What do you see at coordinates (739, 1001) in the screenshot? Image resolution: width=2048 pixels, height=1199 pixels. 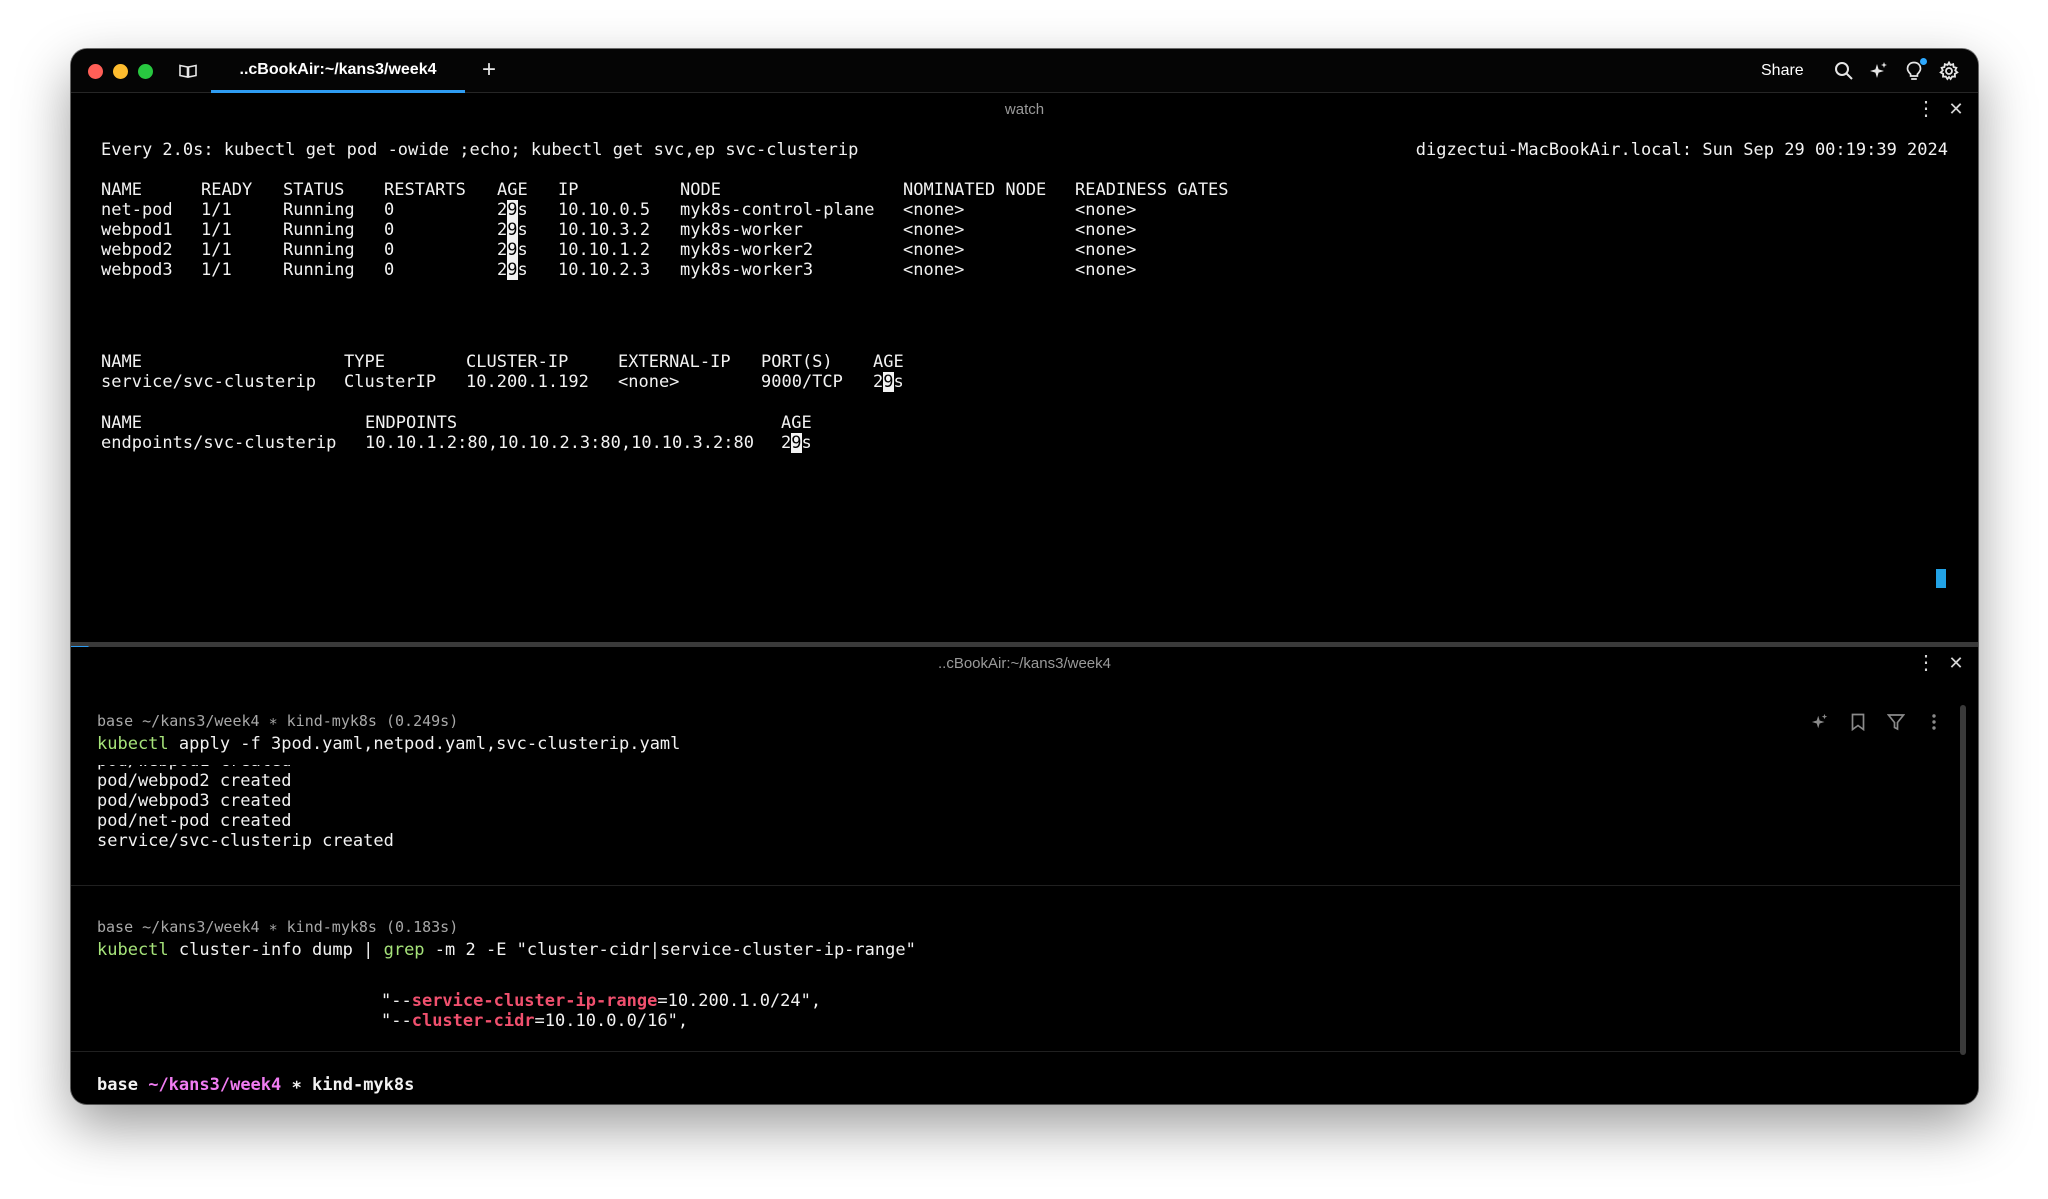 I see `grep-output-value: =10.200.1.0/24",` at bounding box center [739, 1001].